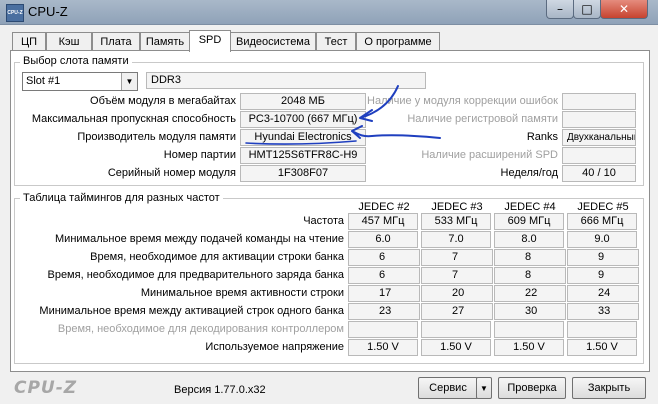 This screenshot has height=404, width=658. I want to click on jedec-4-header: JEDEC #4, so click(530, 207).